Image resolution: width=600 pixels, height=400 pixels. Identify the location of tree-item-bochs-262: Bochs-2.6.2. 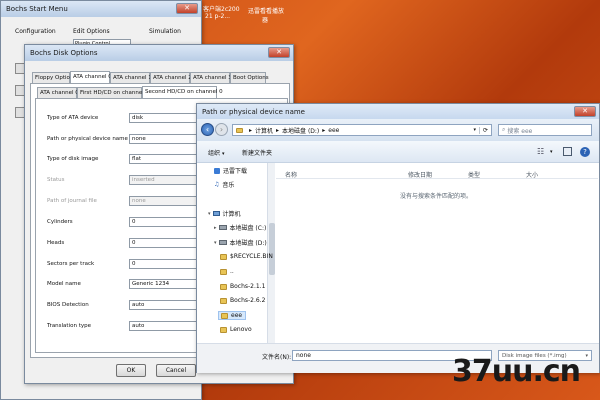
(242, 300).